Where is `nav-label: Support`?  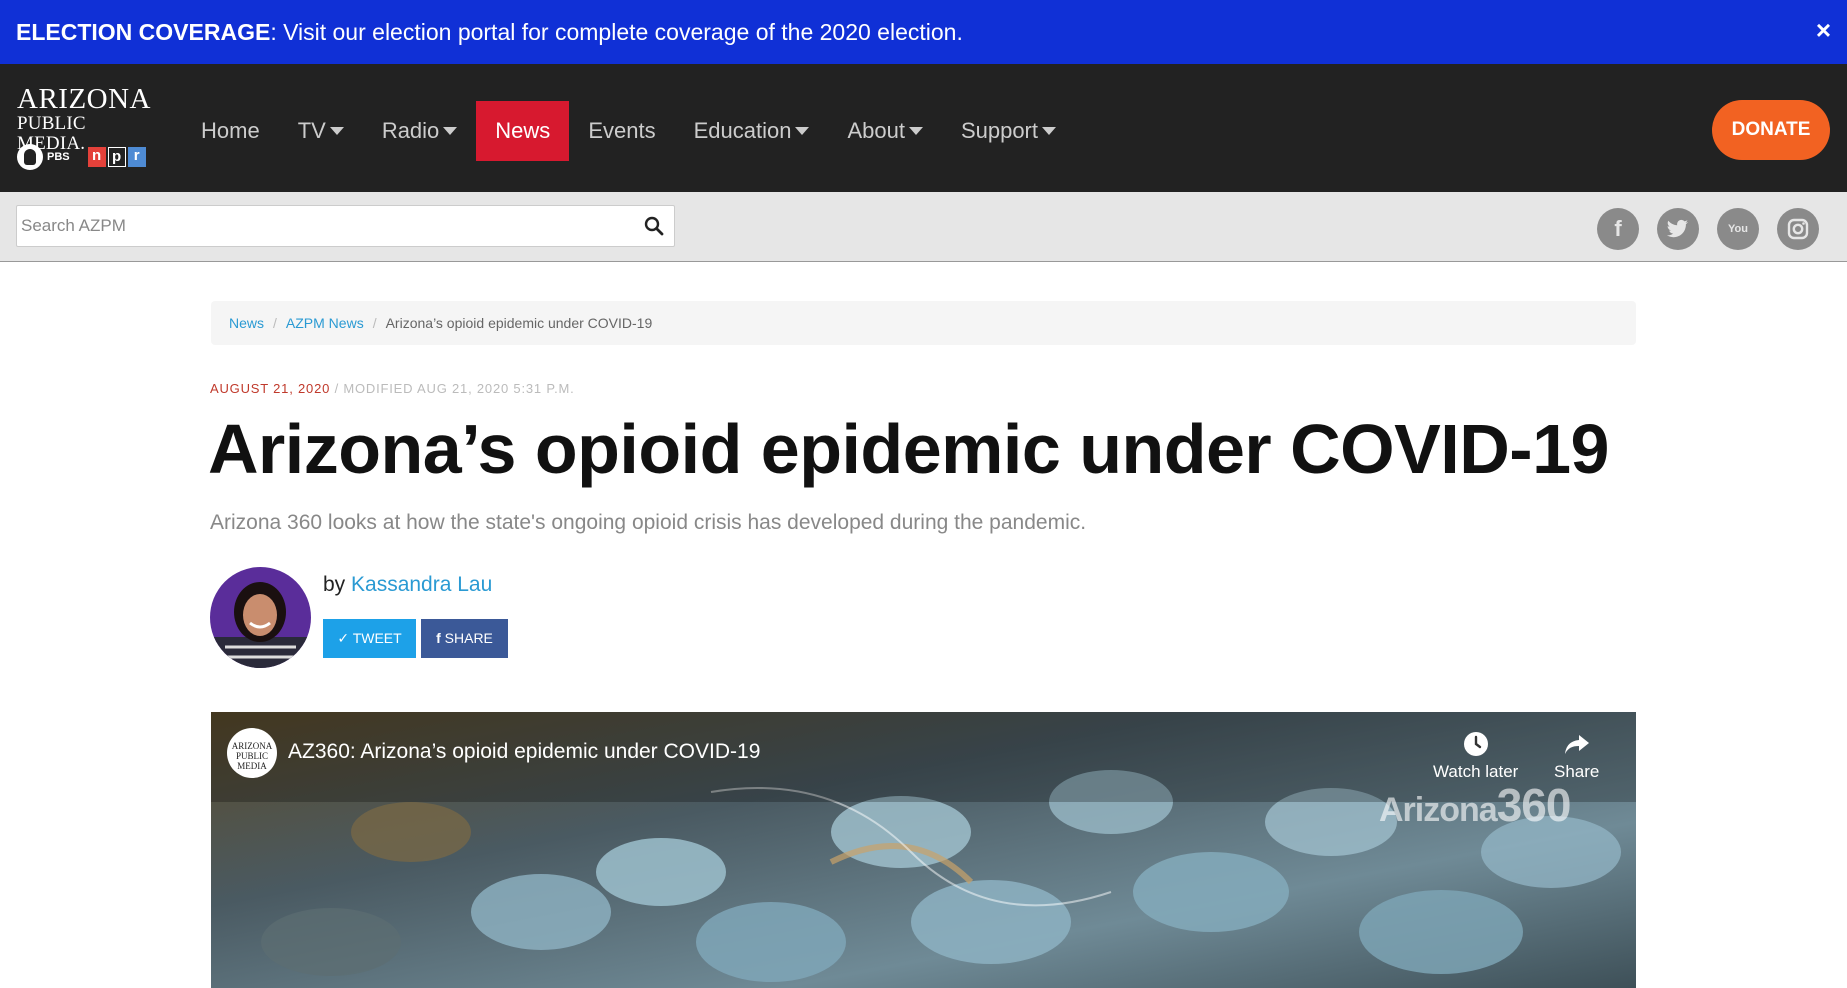
nav-label: Support is located at coordinates (999, 130).